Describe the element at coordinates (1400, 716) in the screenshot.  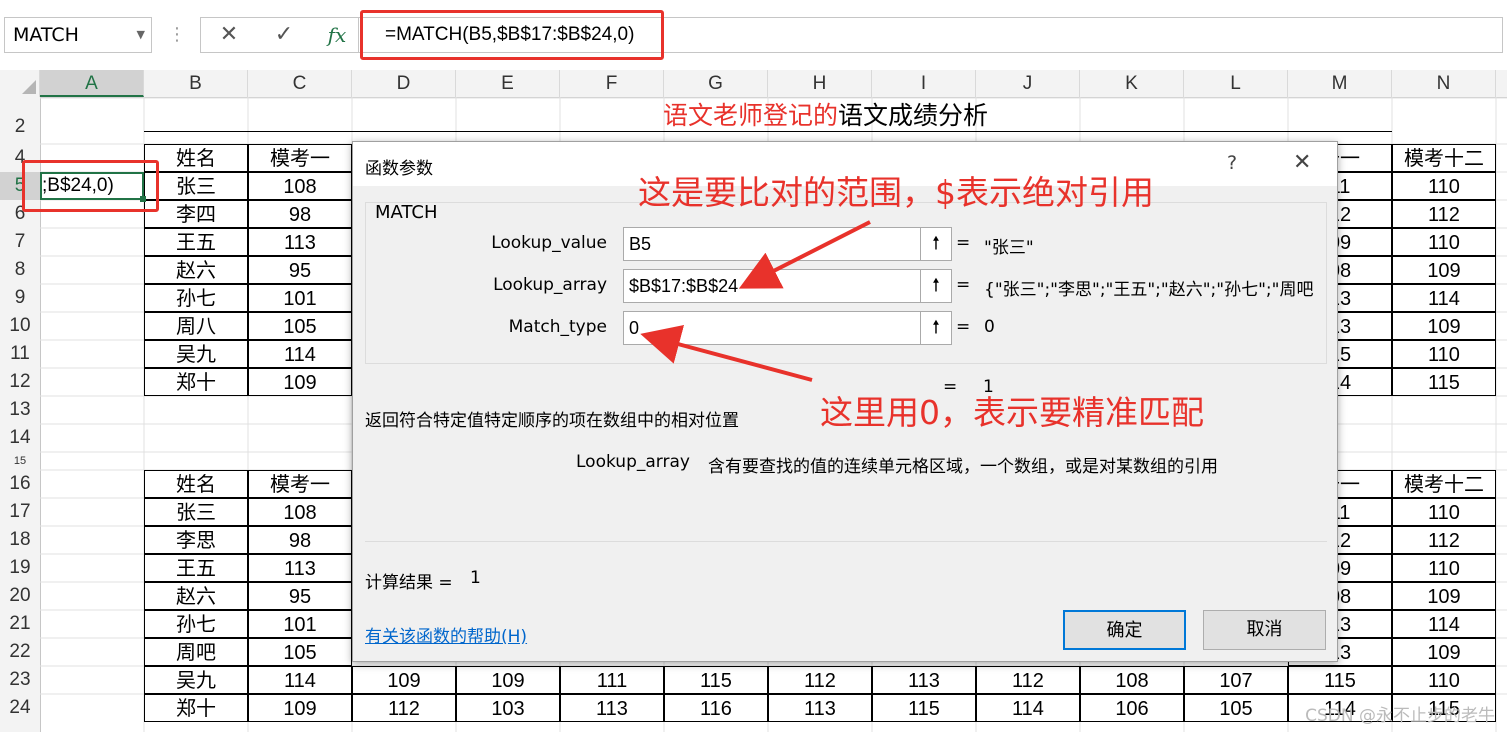
I see `watermark: CSDN @永不止步的老牛` at that location.